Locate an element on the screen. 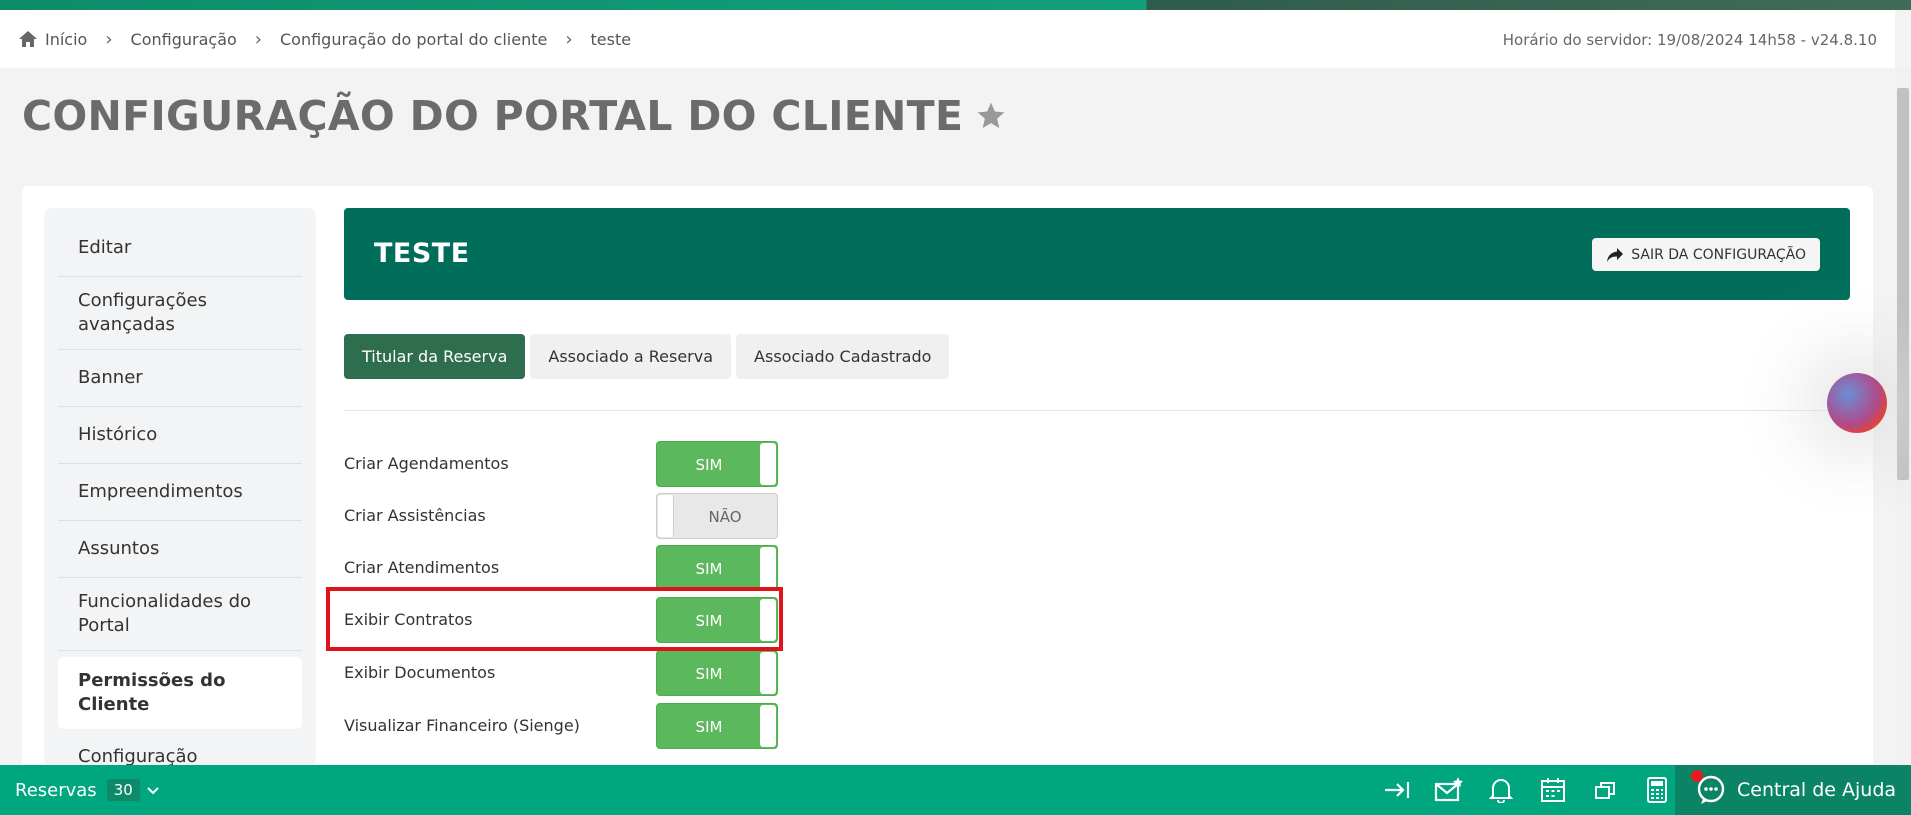 Image resolution: width=1911 pixels, height=815 pixels. sidebar-item-historico: Histórico is located at coordinates (180, 435).